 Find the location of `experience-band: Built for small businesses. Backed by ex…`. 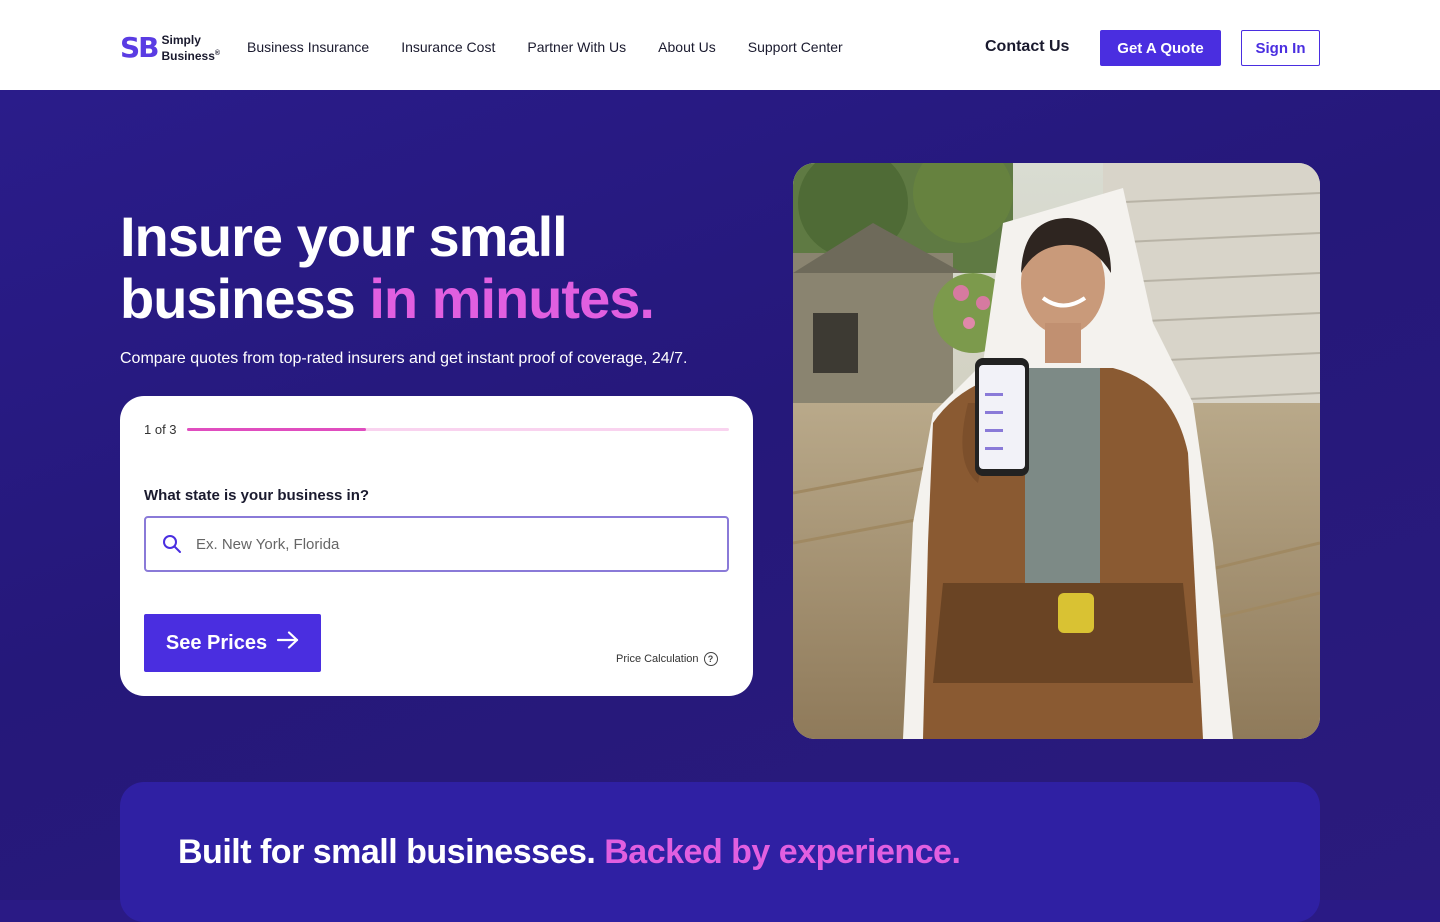

experience-band: Built for small businesses. Backed by ex… is located at coordinates (720, 852).